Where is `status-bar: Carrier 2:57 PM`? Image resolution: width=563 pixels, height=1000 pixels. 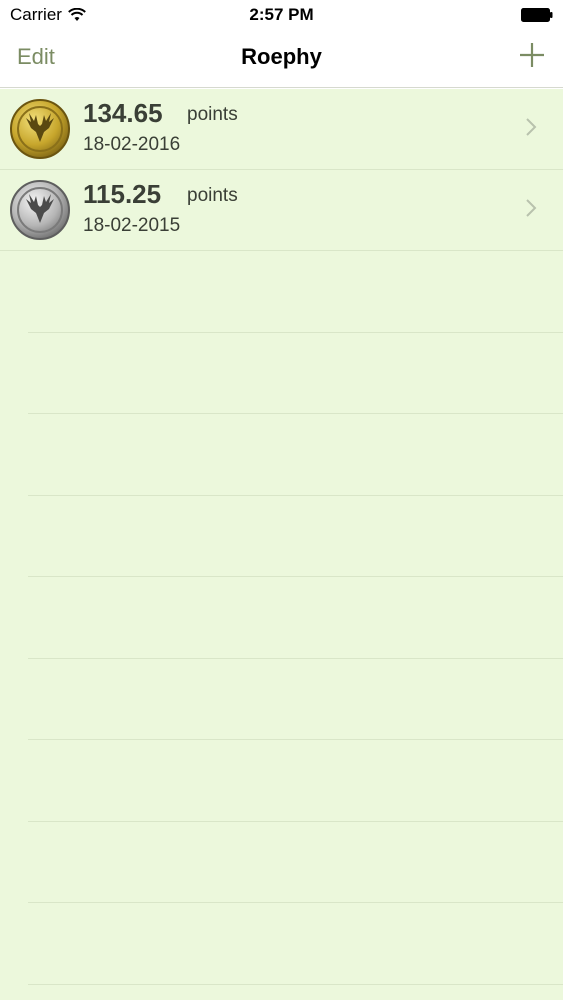 status-bar: Carrier 2:57 PM is located at coordinates (281, 15).